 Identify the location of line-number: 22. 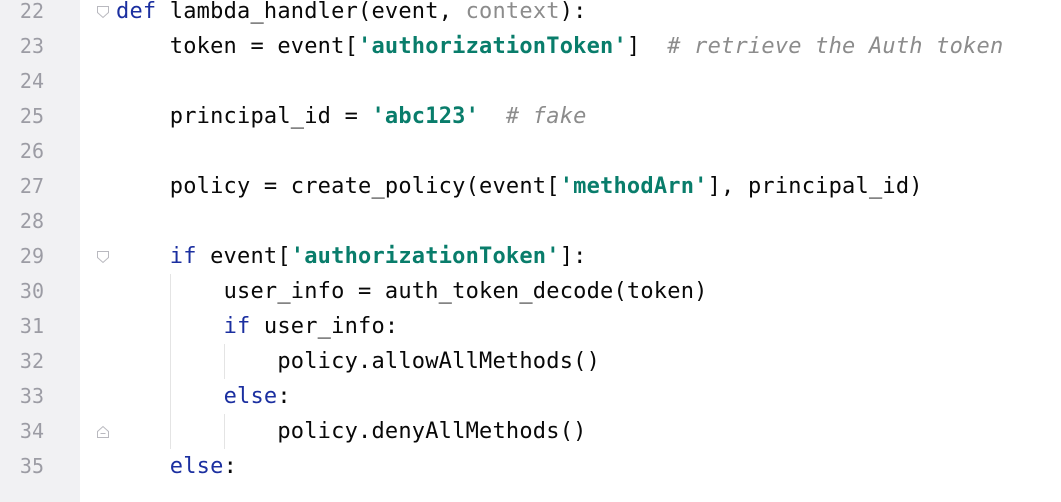
(31, 11).